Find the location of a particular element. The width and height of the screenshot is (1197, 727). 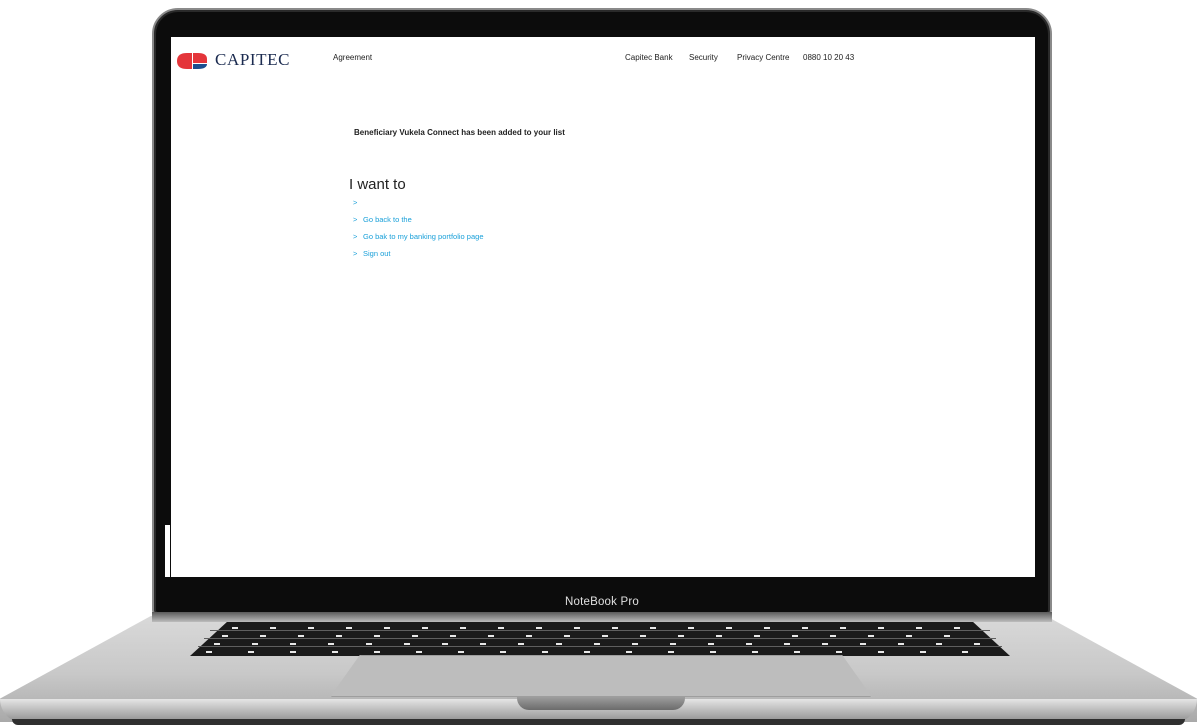

nav-phone-number: 0880 10 20 43 is located at coordinates (828, 57).